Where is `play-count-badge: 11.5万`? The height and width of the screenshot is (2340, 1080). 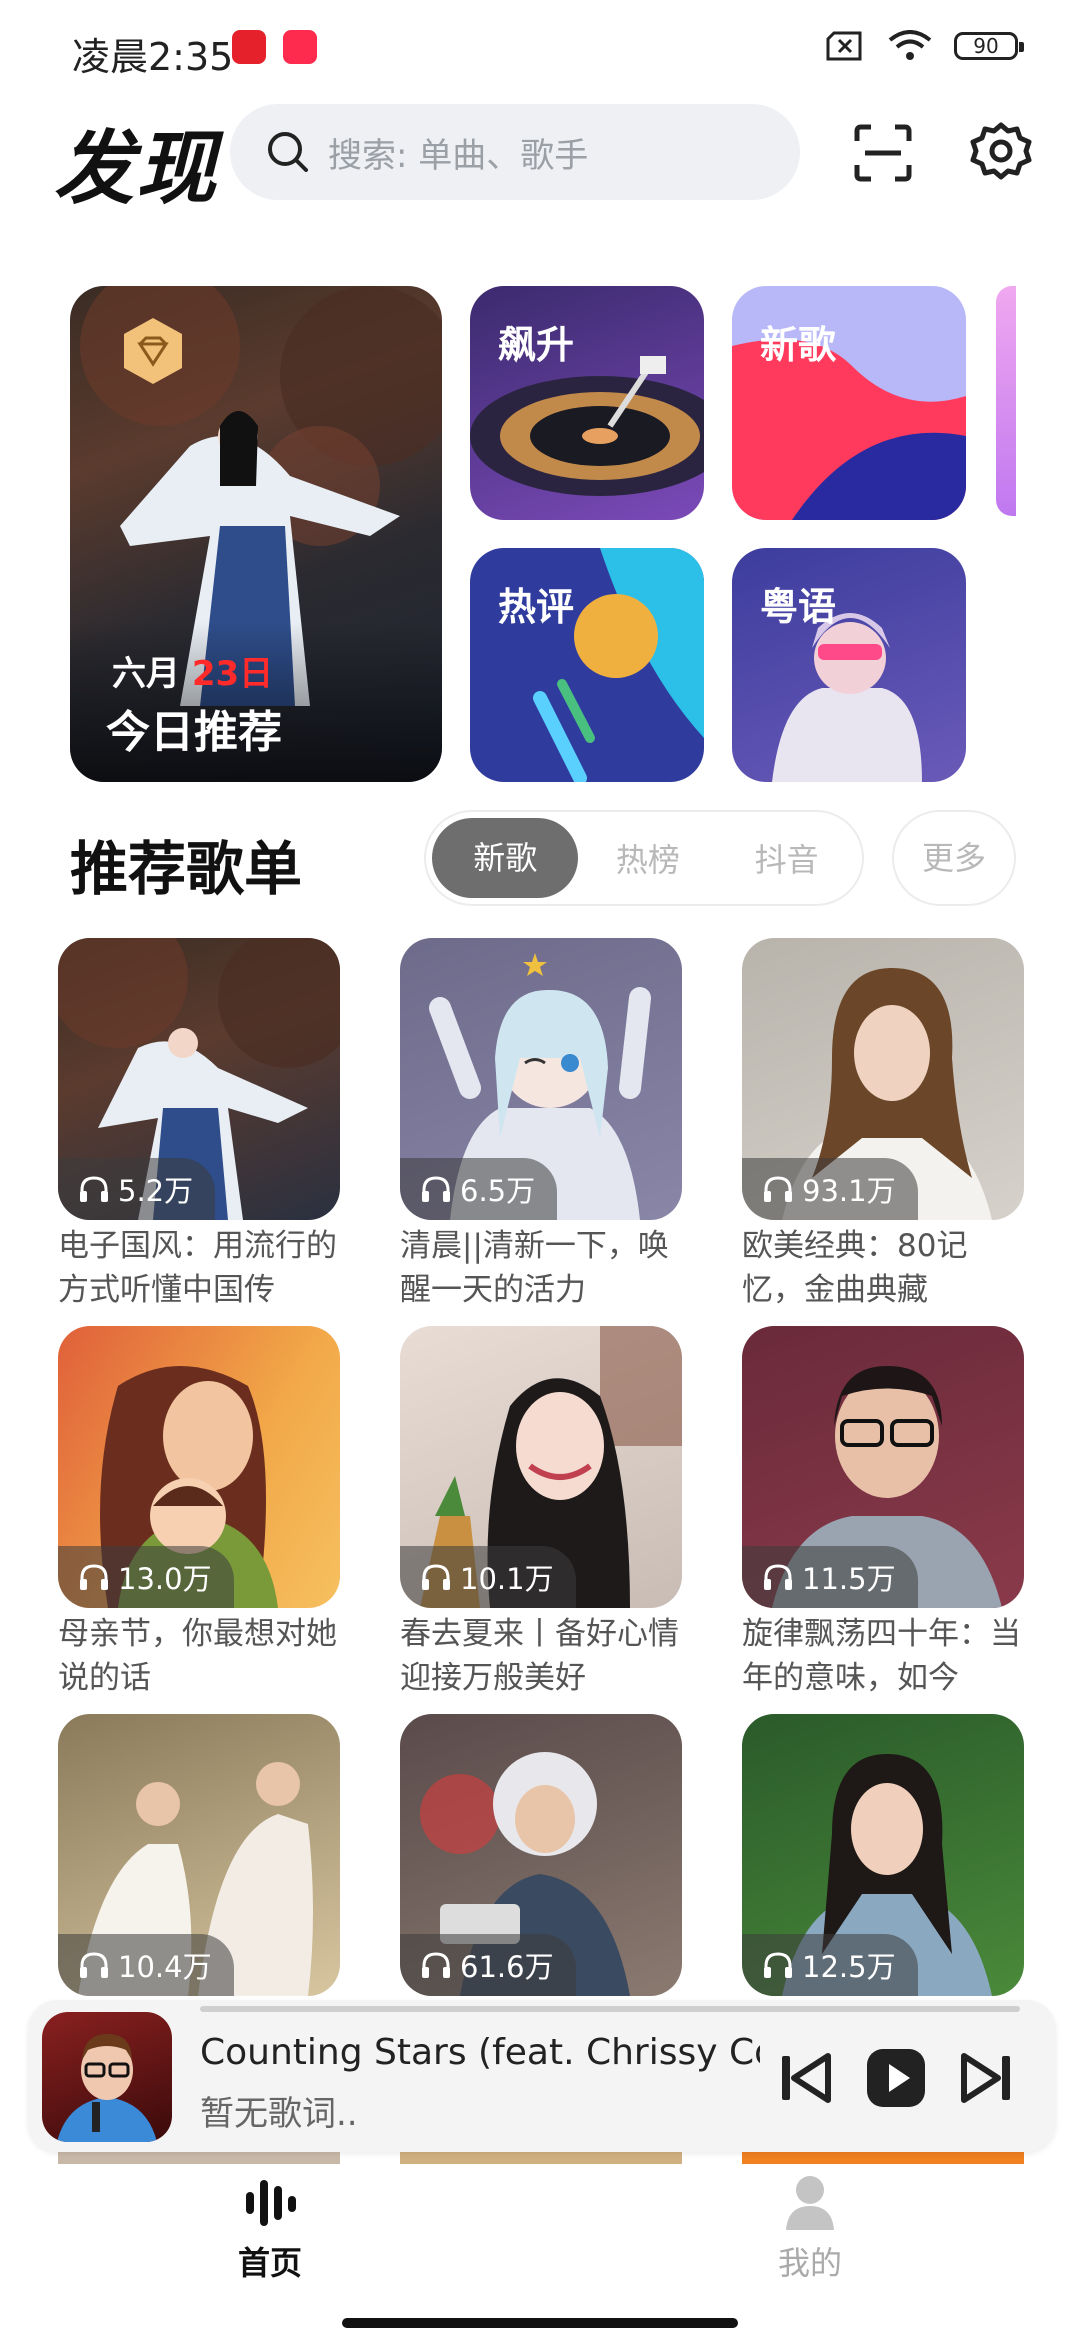
play-count-badge: 11.5万 is located at coordinates (830, 1577).